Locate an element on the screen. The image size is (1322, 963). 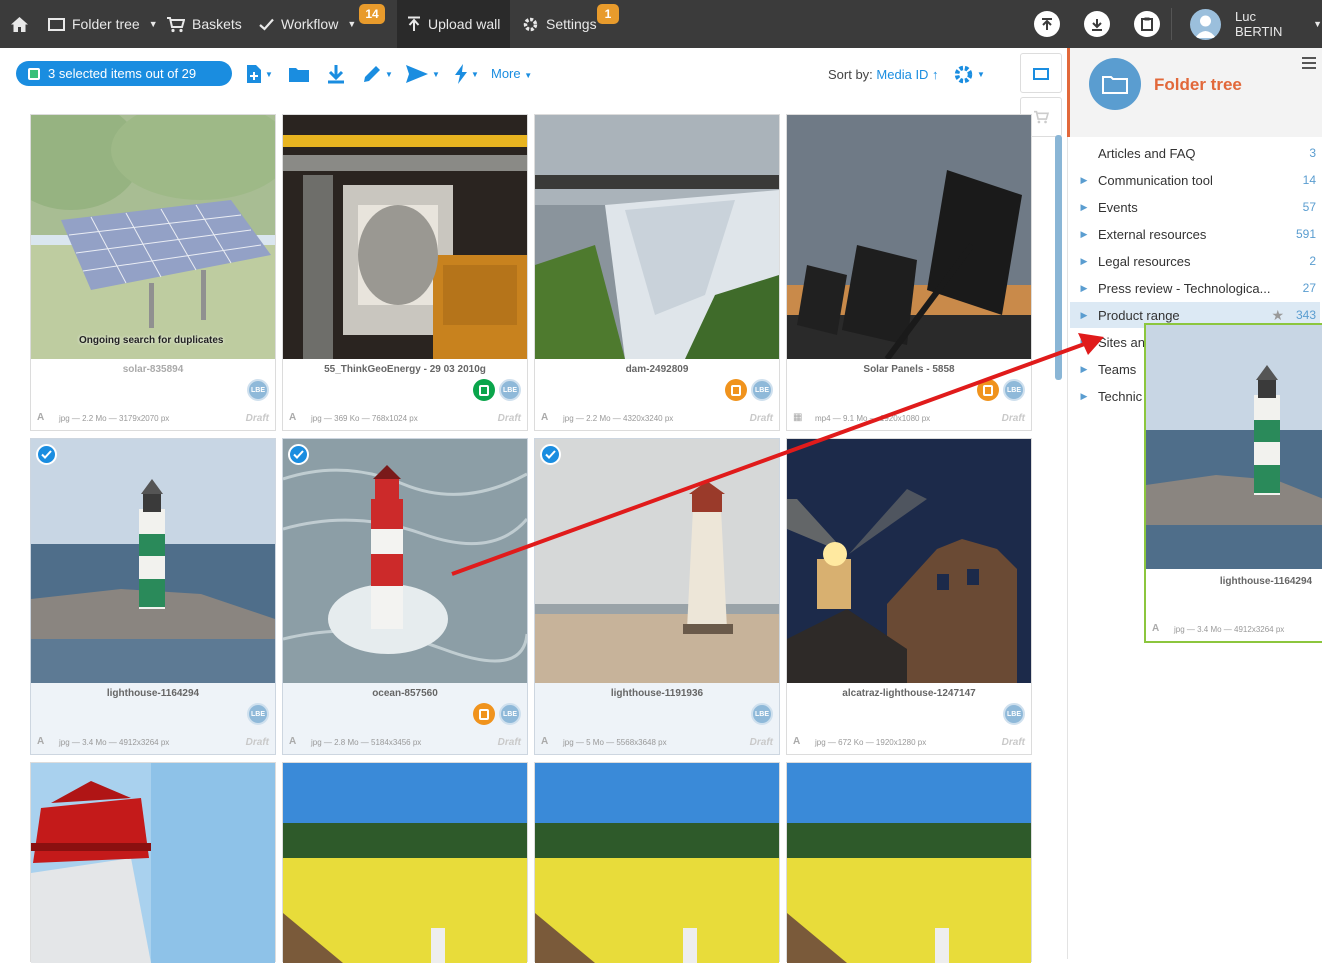
card-meta: jpg — 2.2 Mo — 4320x3240 px is located at coordinates (618, 418).